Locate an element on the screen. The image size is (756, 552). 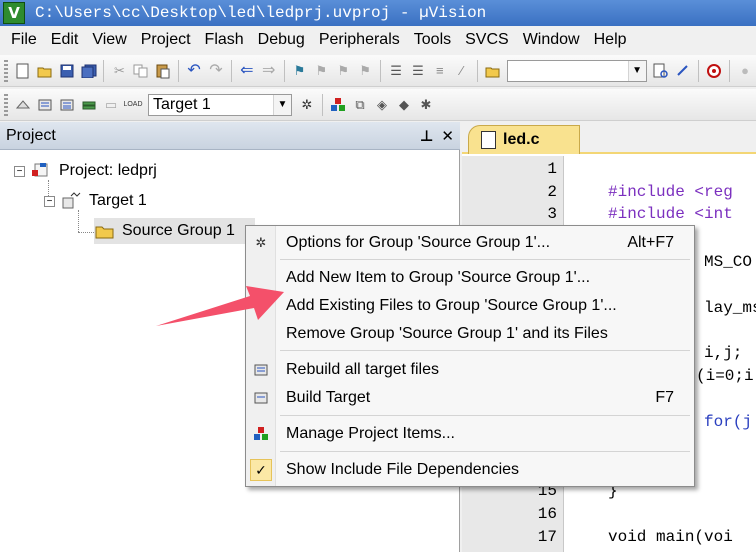
navigate-forward-icon: ⇒ is located at coordinates (269, 71).